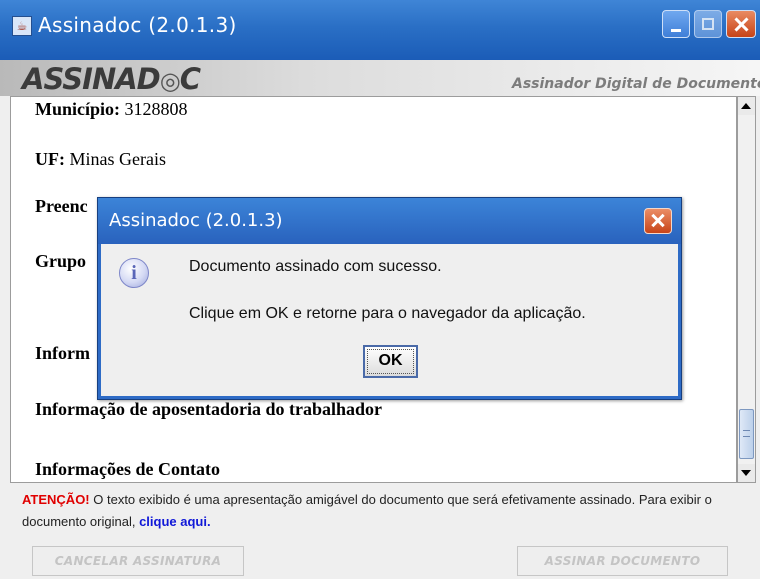 Image resolution: width=760 pixels, height=579 pixels. Describe the element at coordinates (56, 499) in the screenshot. I see `attention-label: ATENÇÃO!` at that location.